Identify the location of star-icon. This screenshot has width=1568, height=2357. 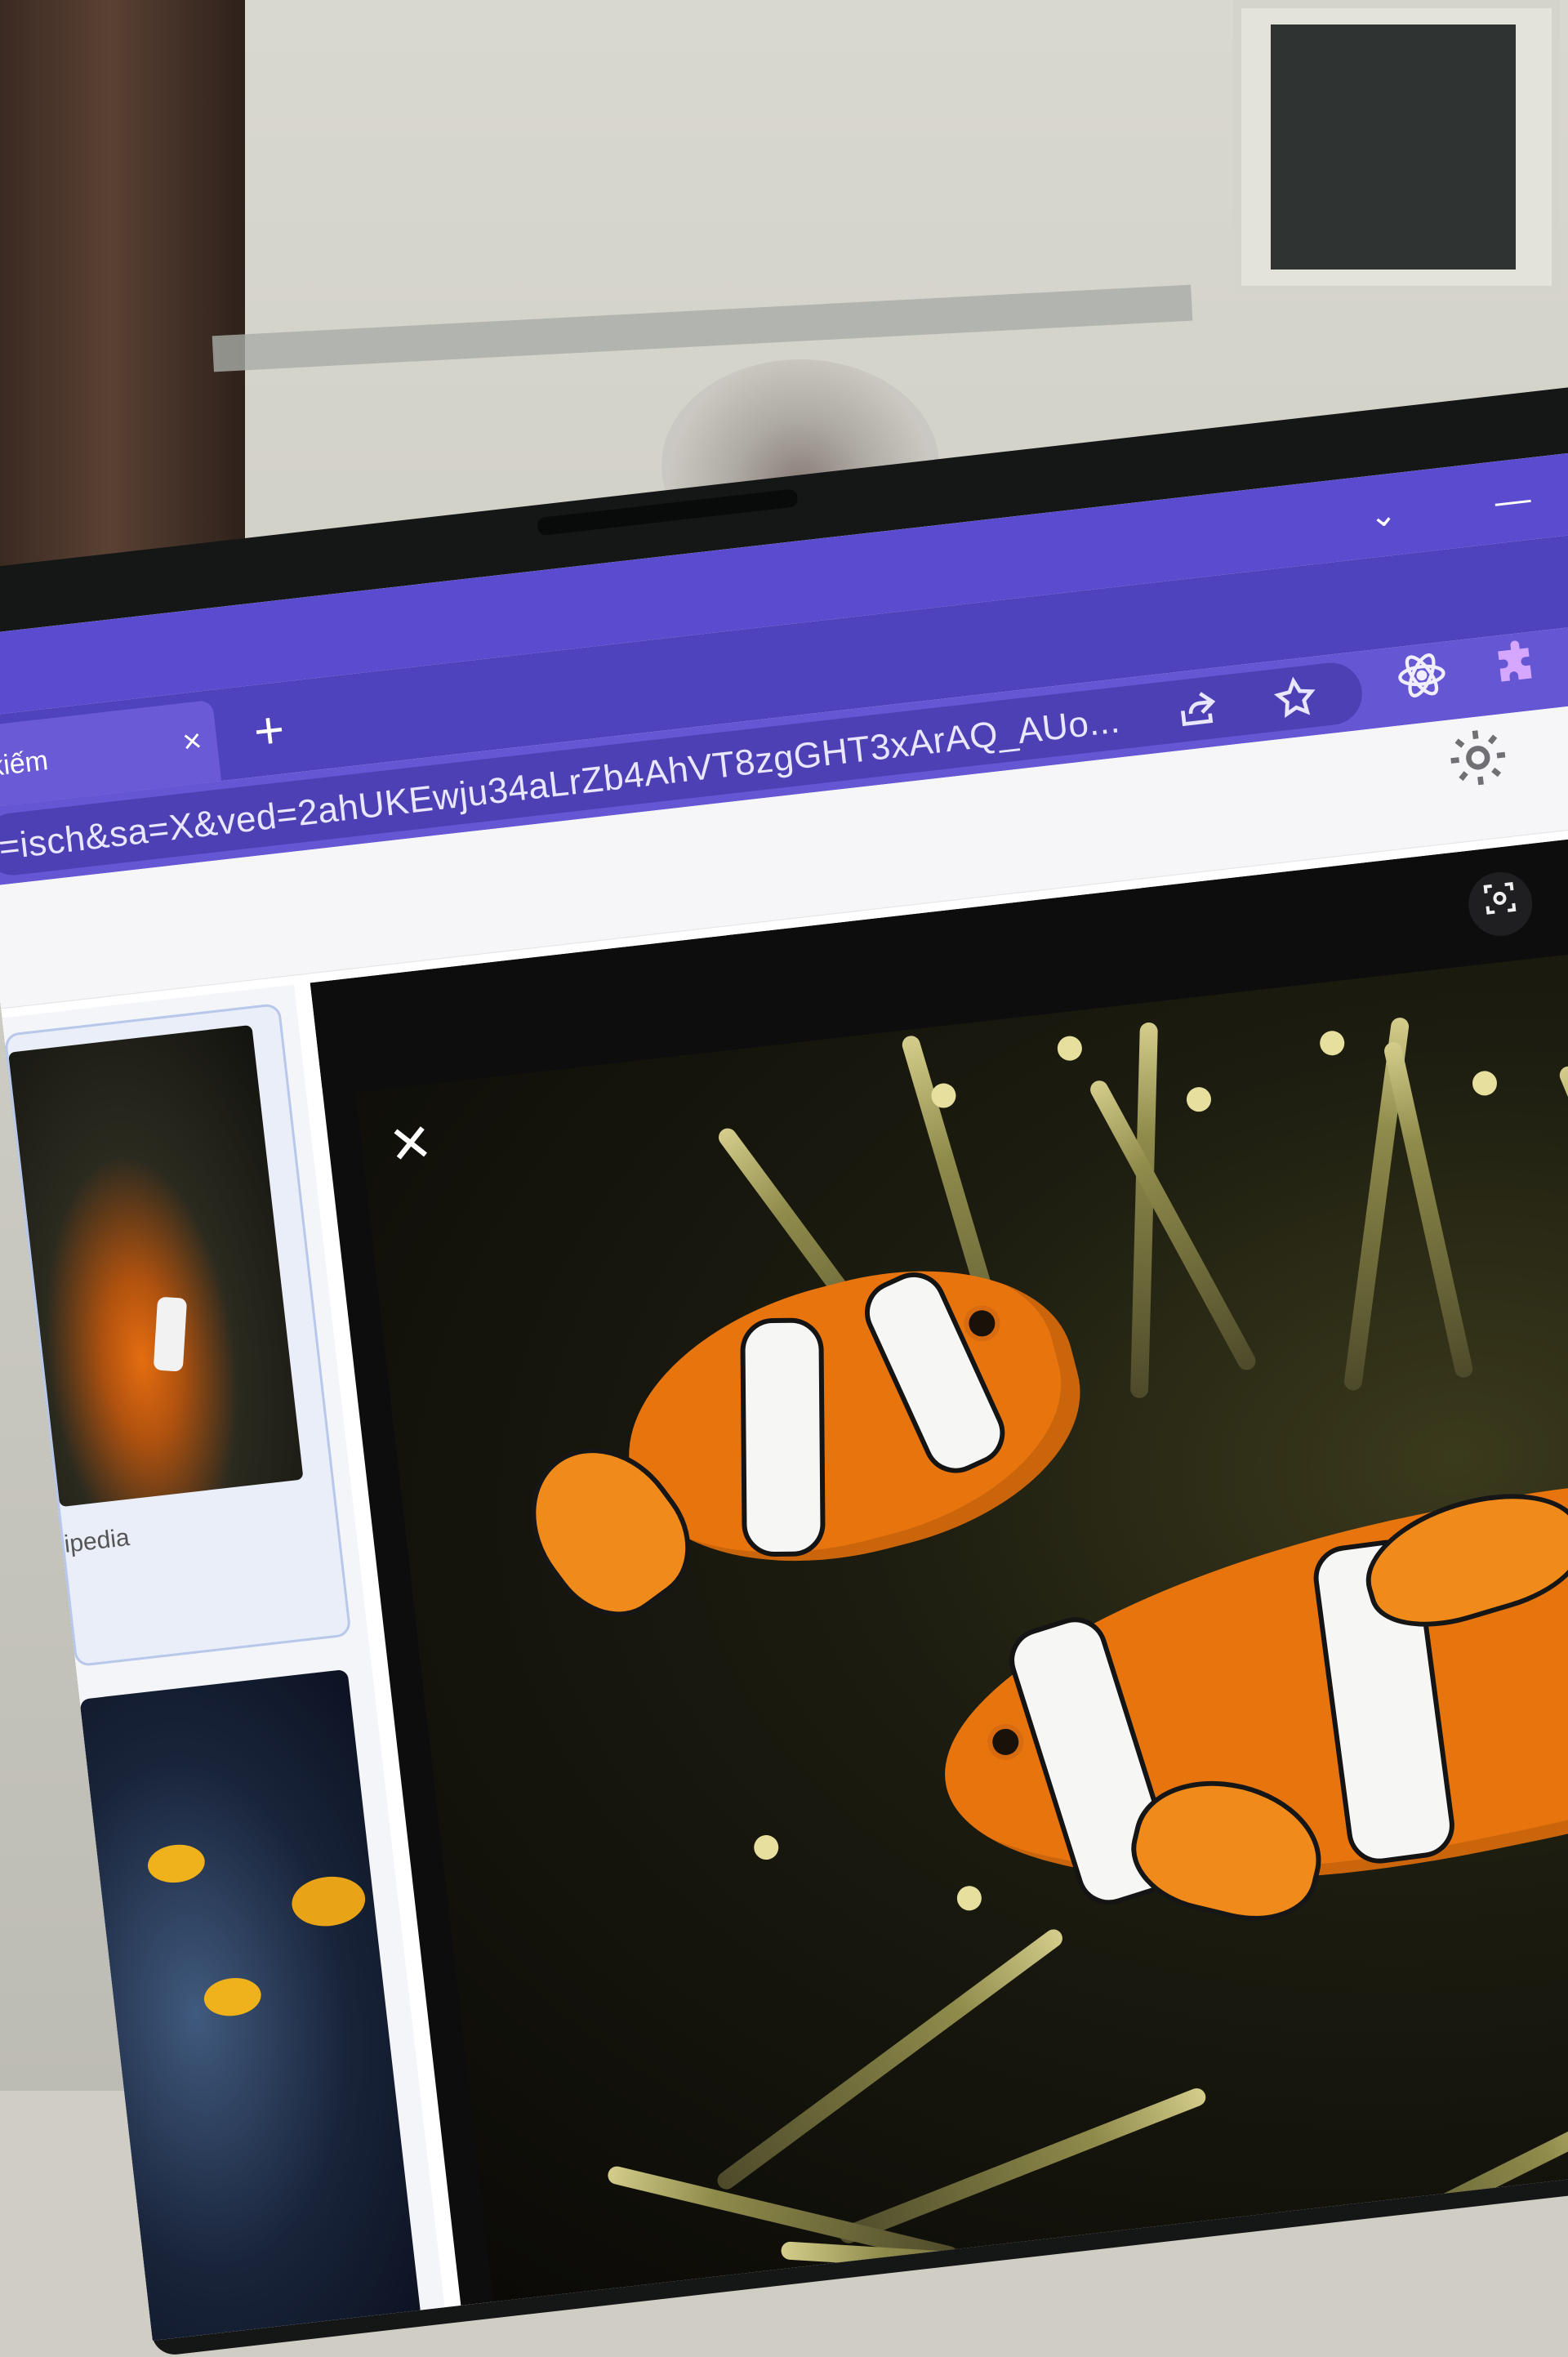
(1295, 698).